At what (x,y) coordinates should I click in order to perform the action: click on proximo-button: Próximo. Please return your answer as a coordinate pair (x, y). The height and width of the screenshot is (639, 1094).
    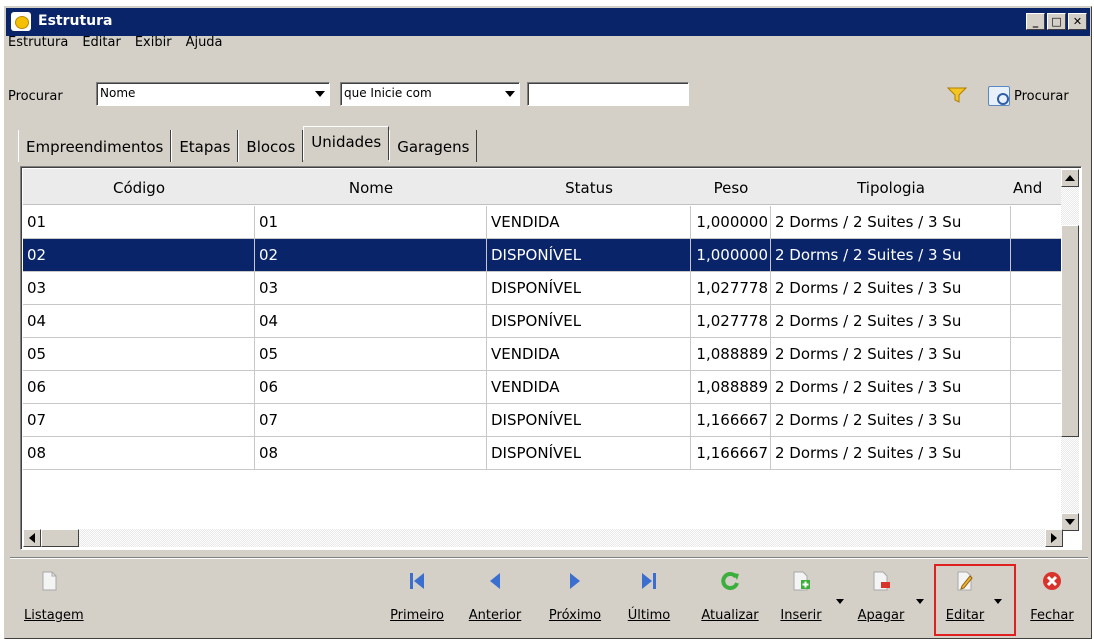
    Looking at the image, I should click on (575, 597).